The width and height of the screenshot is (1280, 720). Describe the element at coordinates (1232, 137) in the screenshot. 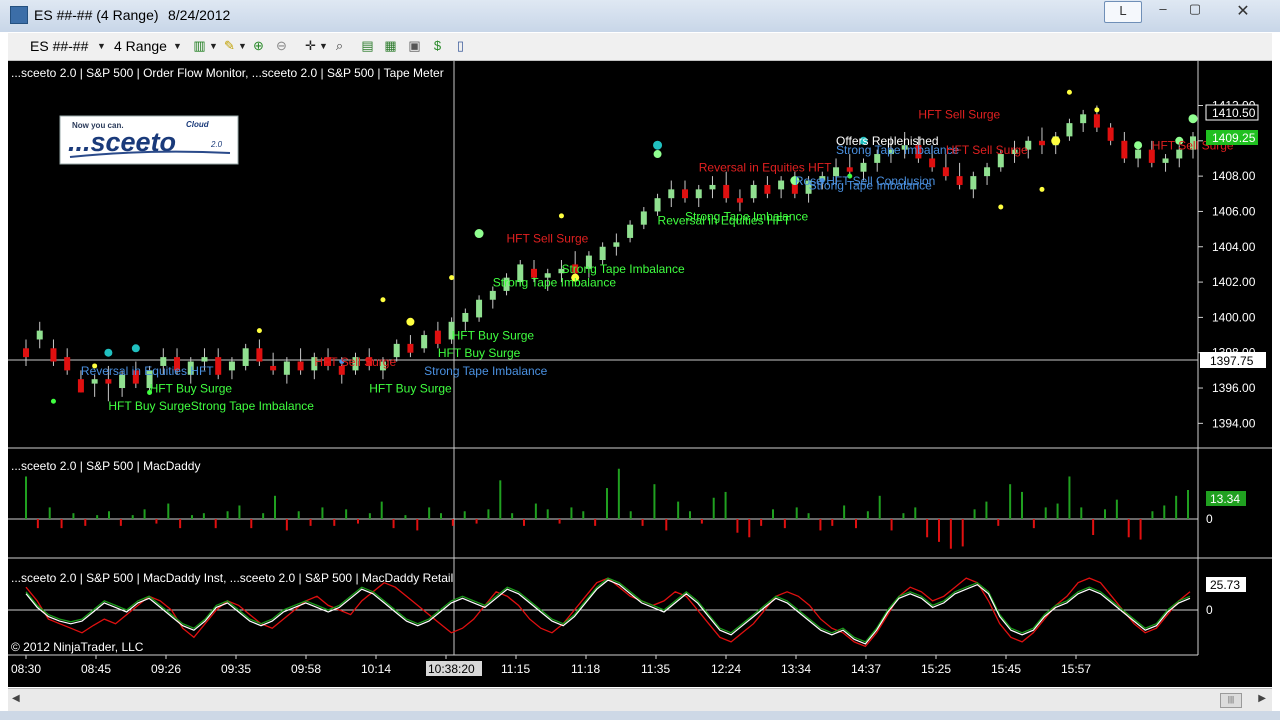

I see `current-price-tag: 1409.25` at that location.